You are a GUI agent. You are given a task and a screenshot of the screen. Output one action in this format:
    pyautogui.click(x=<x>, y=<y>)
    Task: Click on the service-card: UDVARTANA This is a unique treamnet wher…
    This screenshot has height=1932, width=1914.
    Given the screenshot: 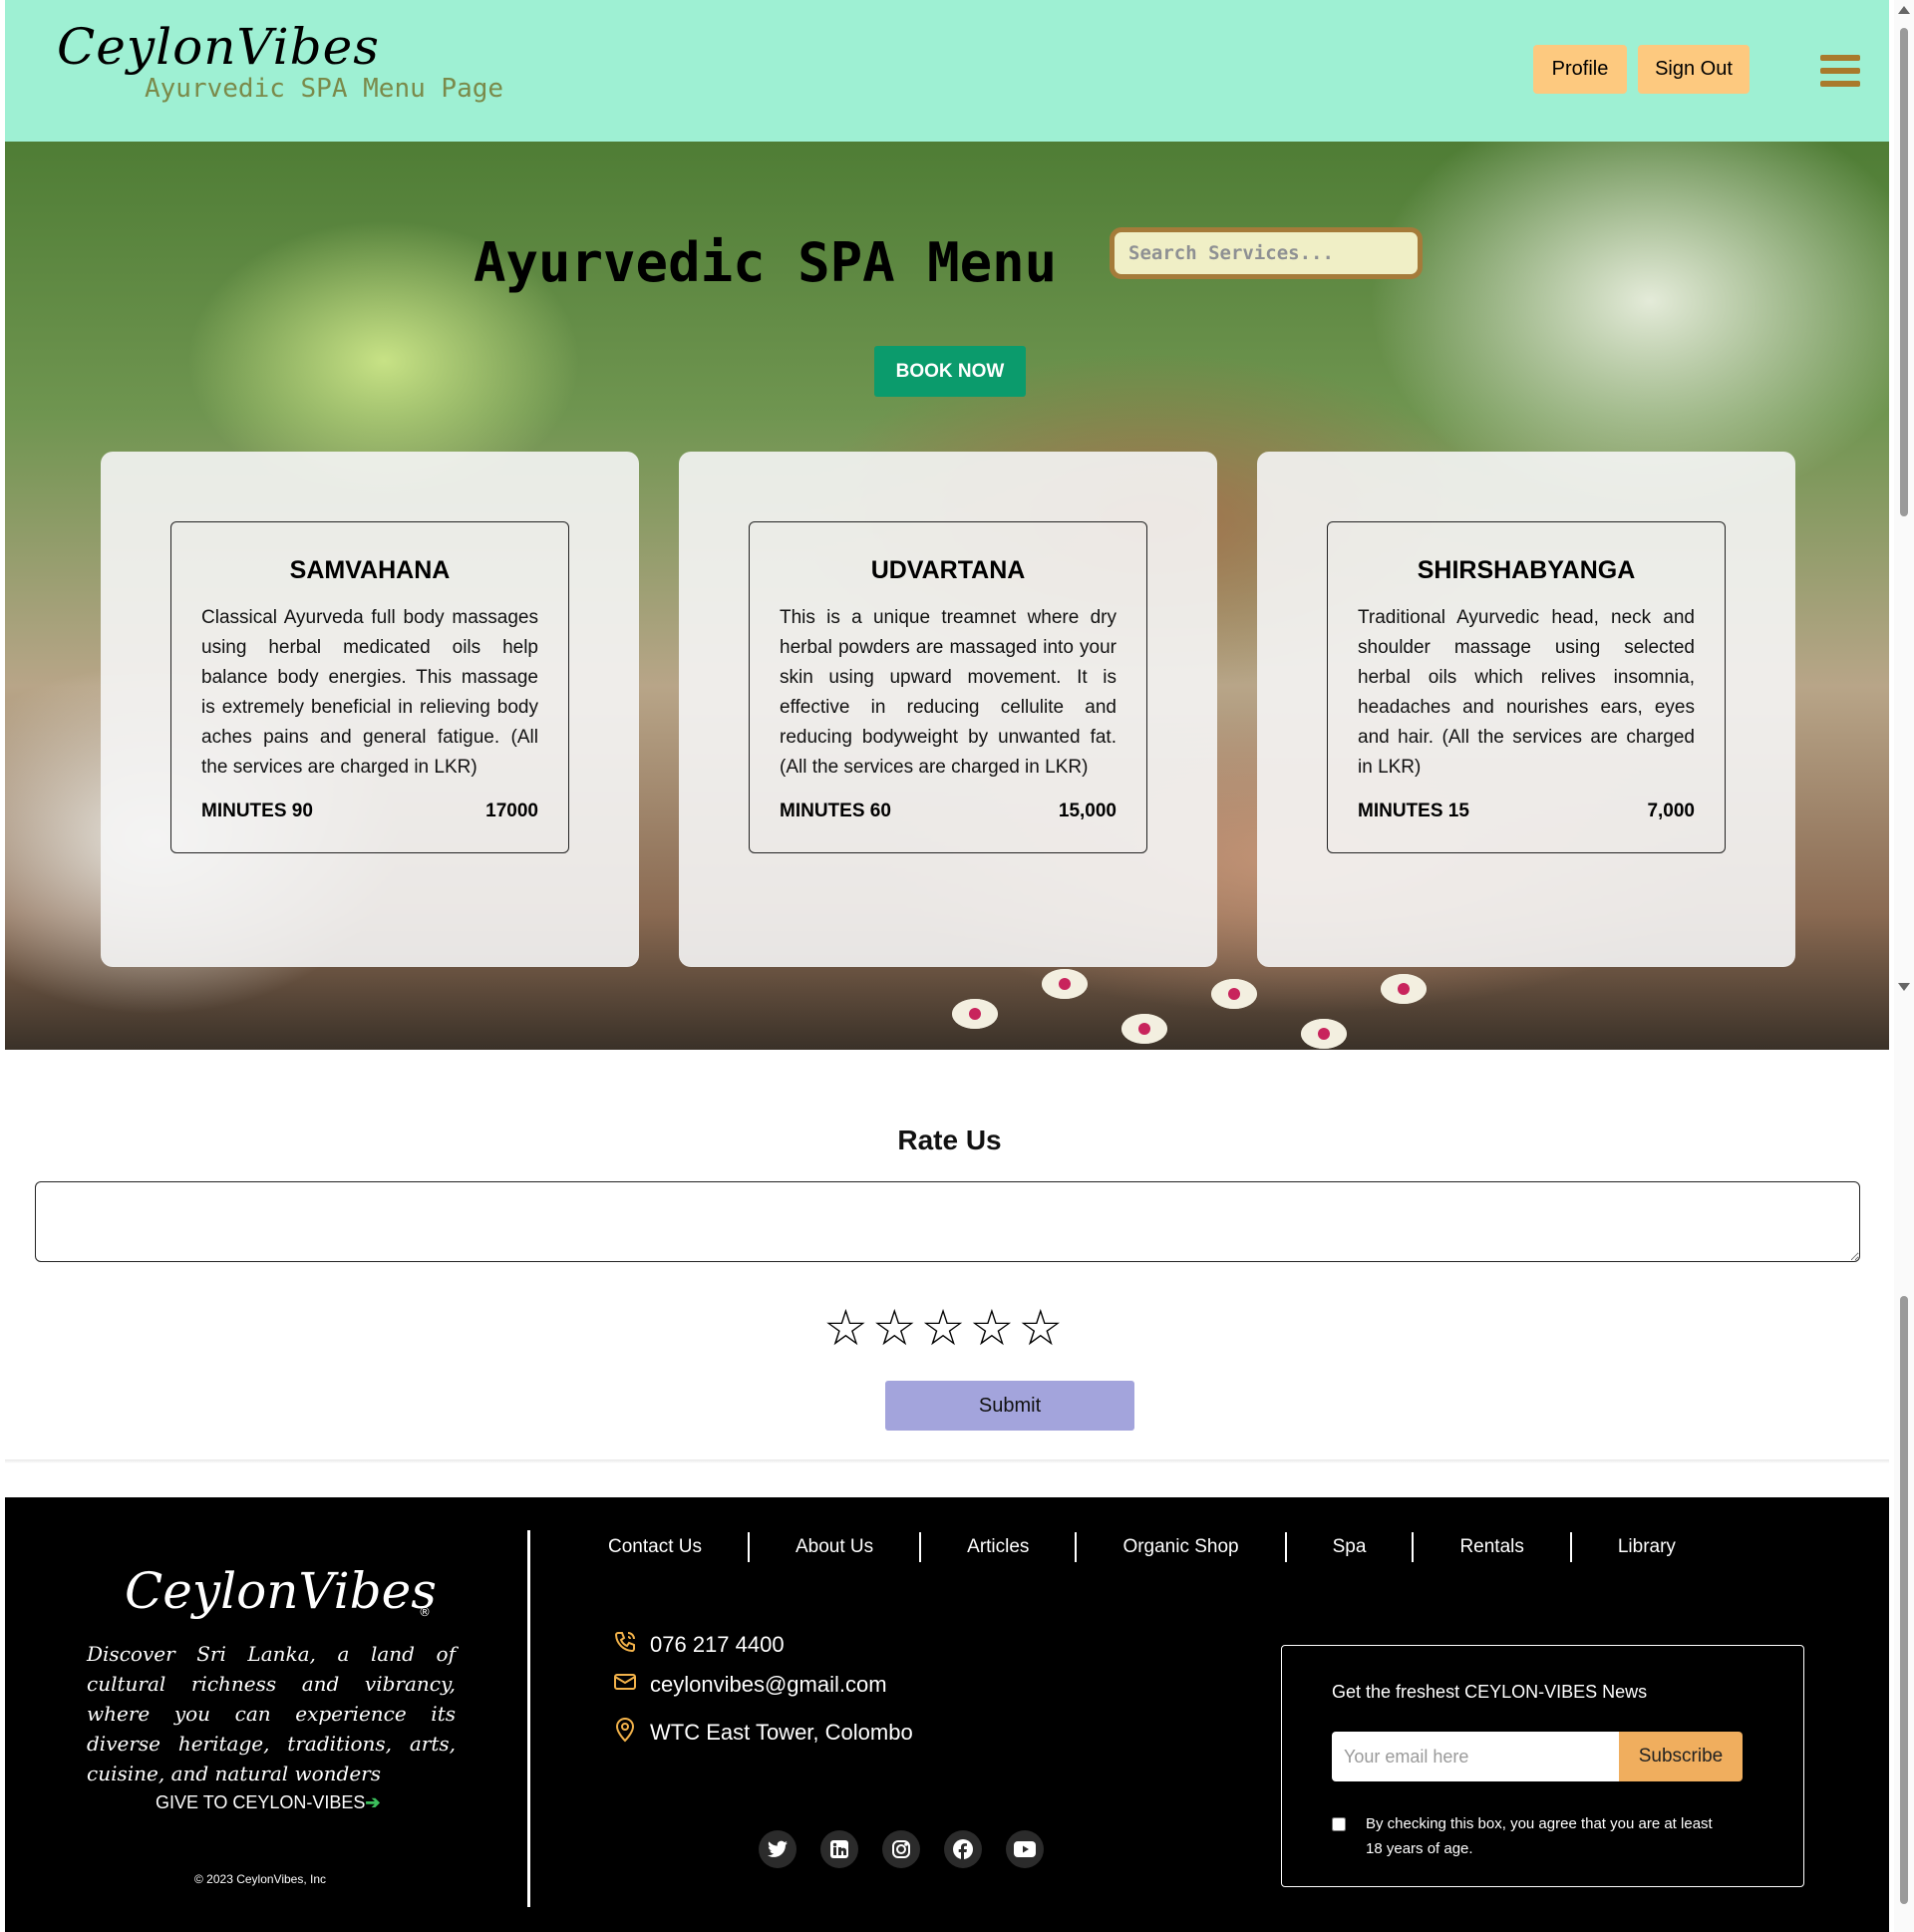 What is the action you would take?
    pyautogui.click(x=948, y=709)
    